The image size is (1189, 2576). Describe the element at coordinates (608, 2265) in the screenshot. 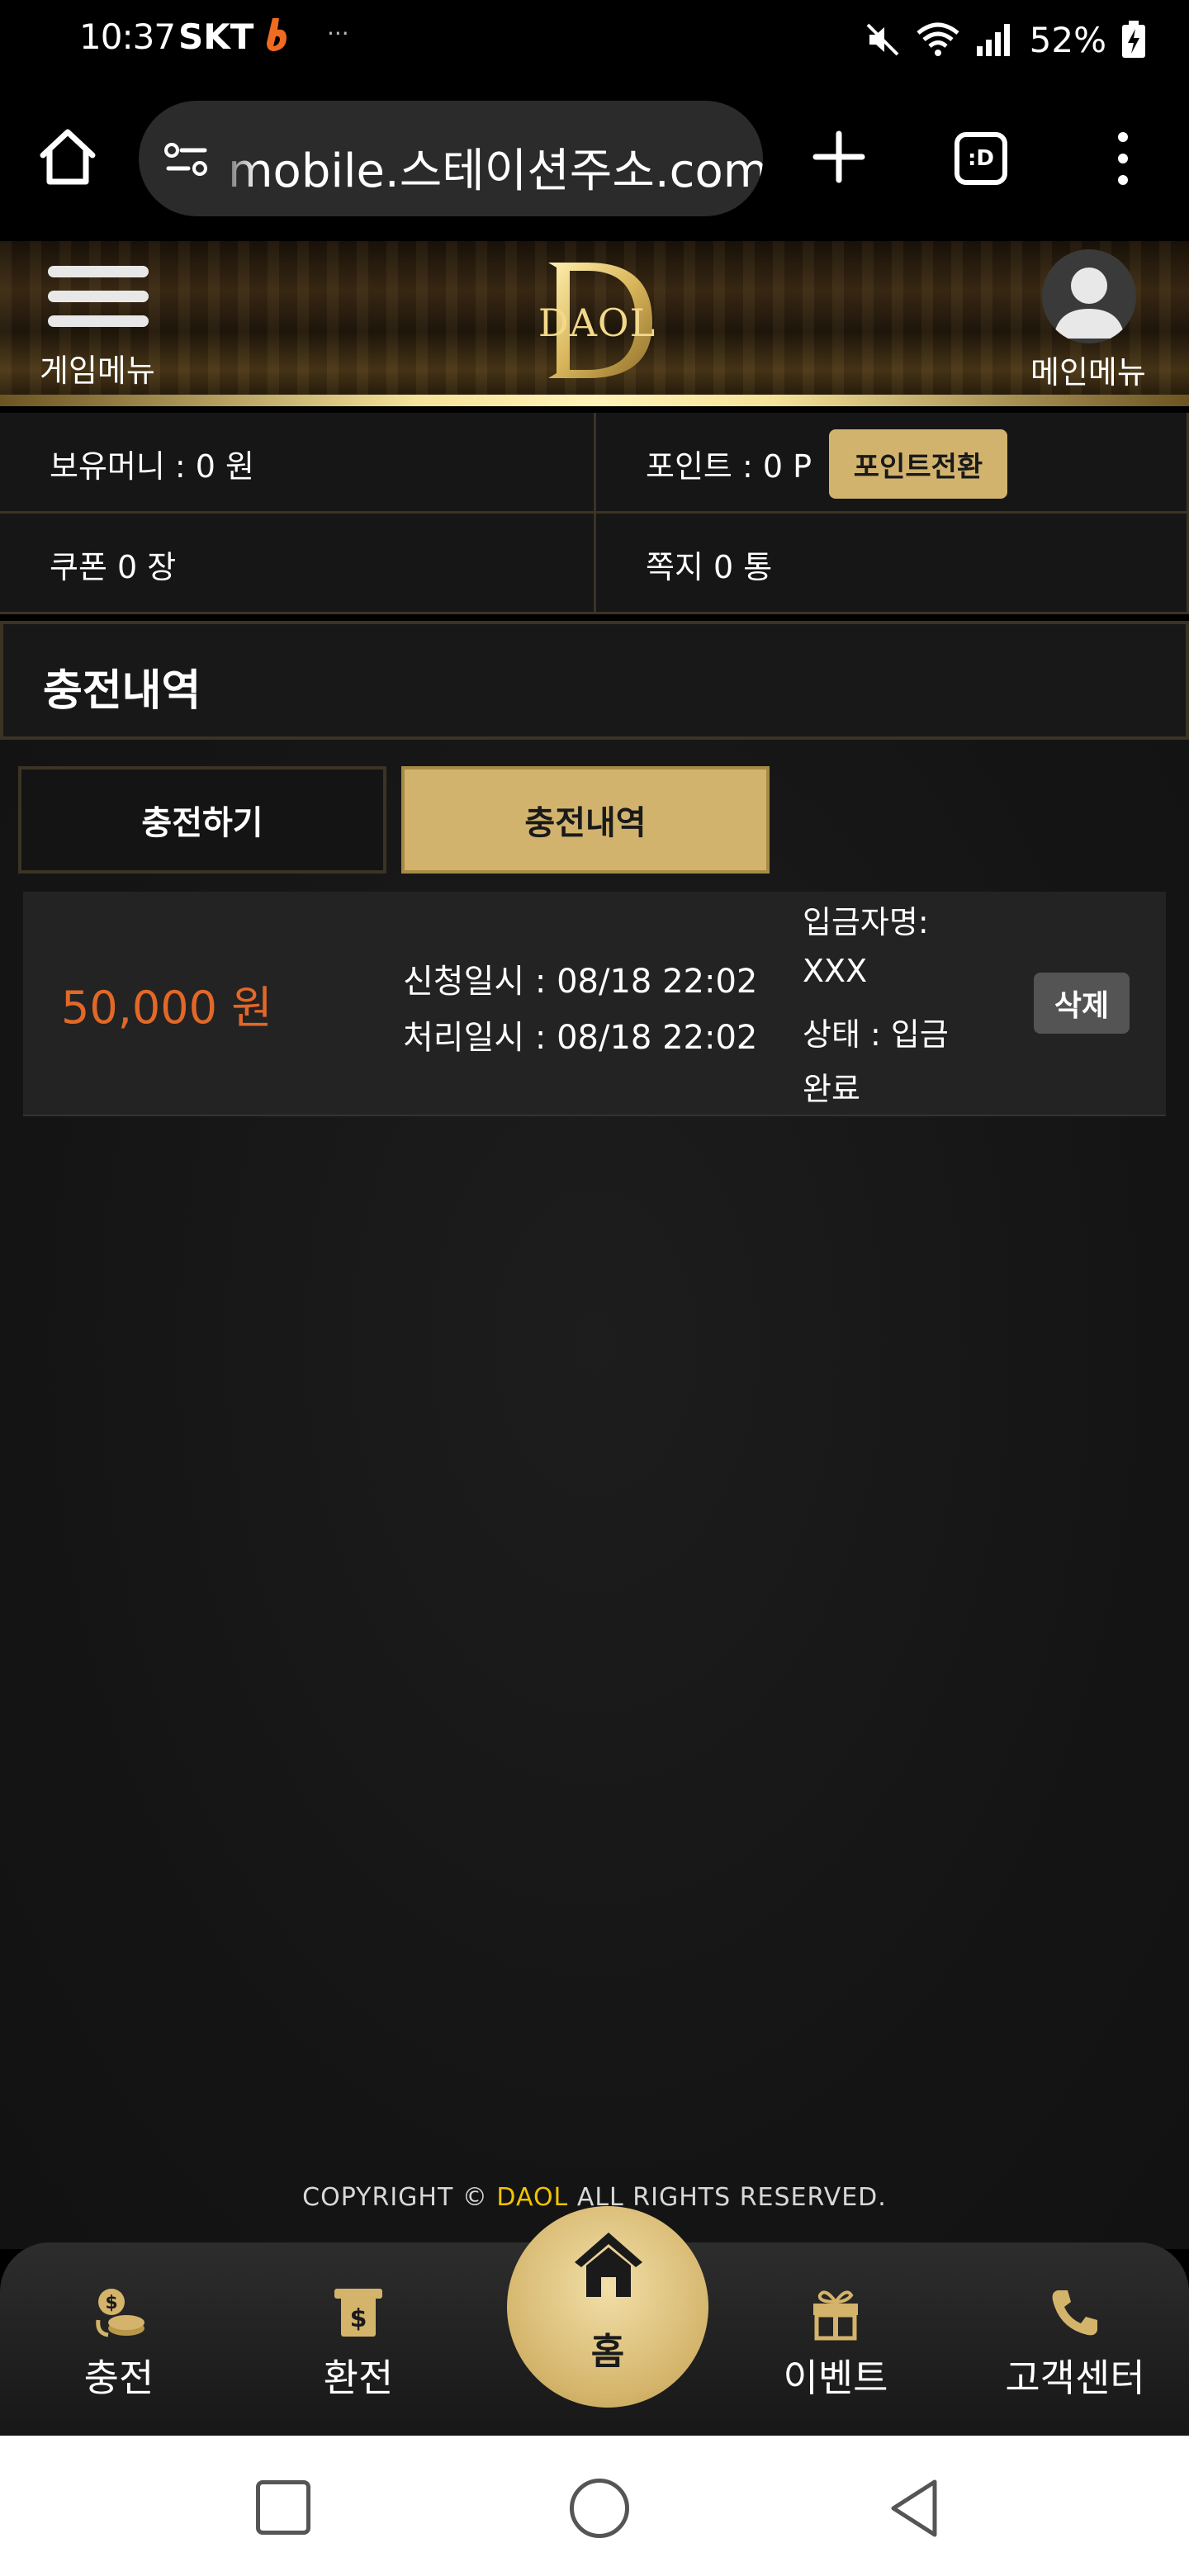

I see `home-icon` at that location.